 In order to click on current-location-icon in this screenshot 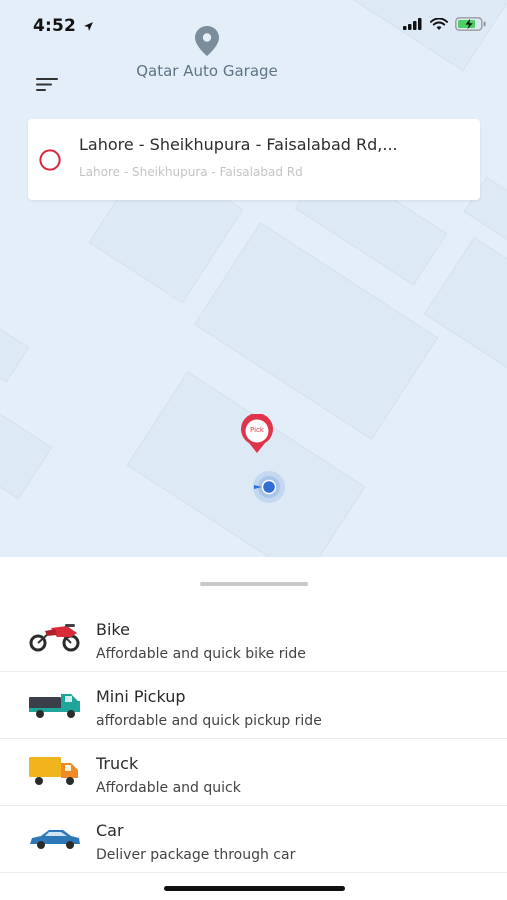, I will do `click(269, 487)`.